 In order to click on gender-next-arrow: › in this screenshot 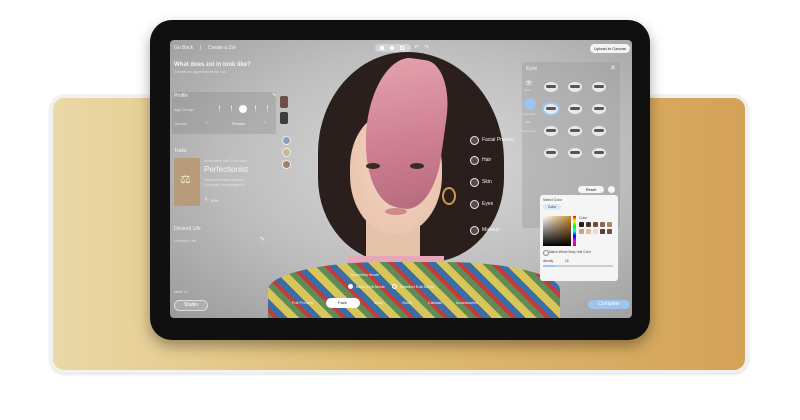, I will do `click(265, 123)`.